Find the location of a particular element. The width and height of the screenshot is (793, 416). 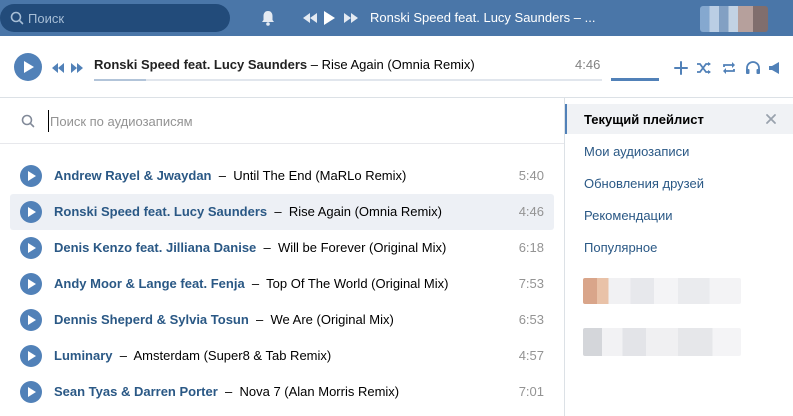

sidebar-item-label: Мои аудиозаписи is located at coordinates (637, 151).